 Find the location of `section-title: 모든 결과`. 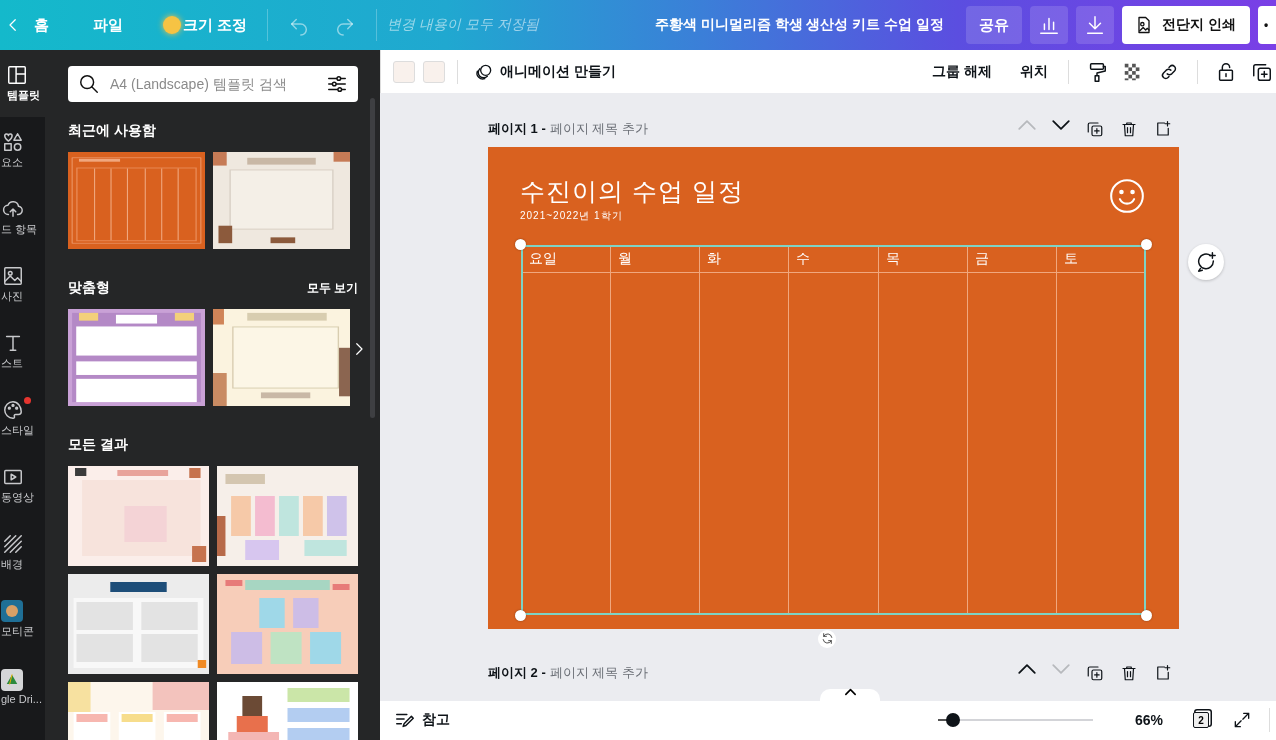

section-title: 모든 결과 is located at coordinates (98, 445).